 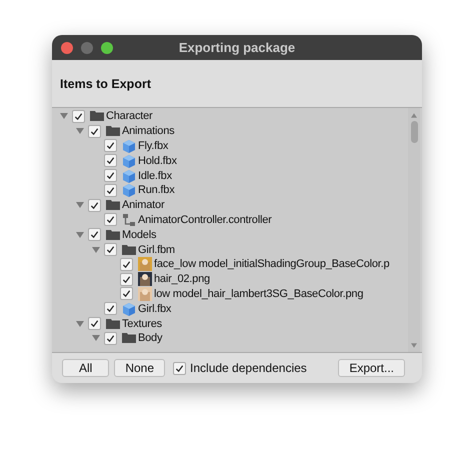 What do you see at coordinates (414, 230) in the screenshot?
I see `vertical-scrollbar` at bounding box center [414, 230].